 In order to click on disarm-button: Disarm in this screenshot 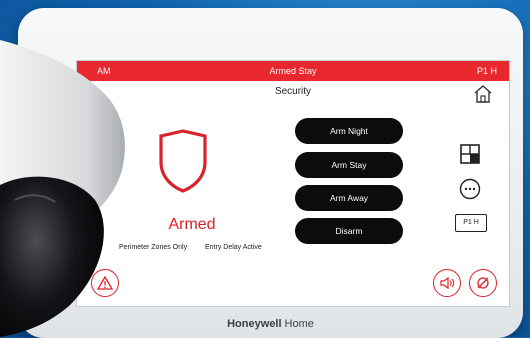, I will do `click(349, 231)`.